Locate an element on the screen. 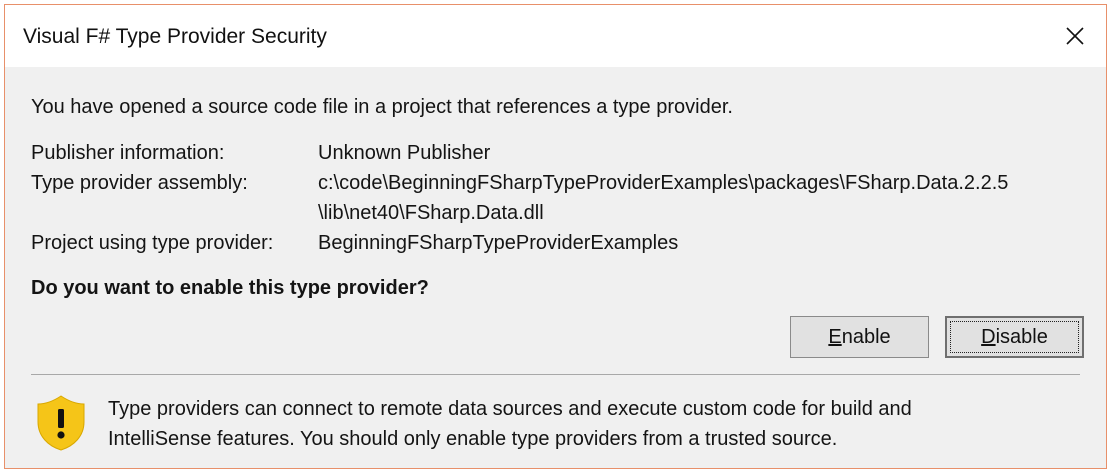  close-icon is located at coordinates (1075, 36).